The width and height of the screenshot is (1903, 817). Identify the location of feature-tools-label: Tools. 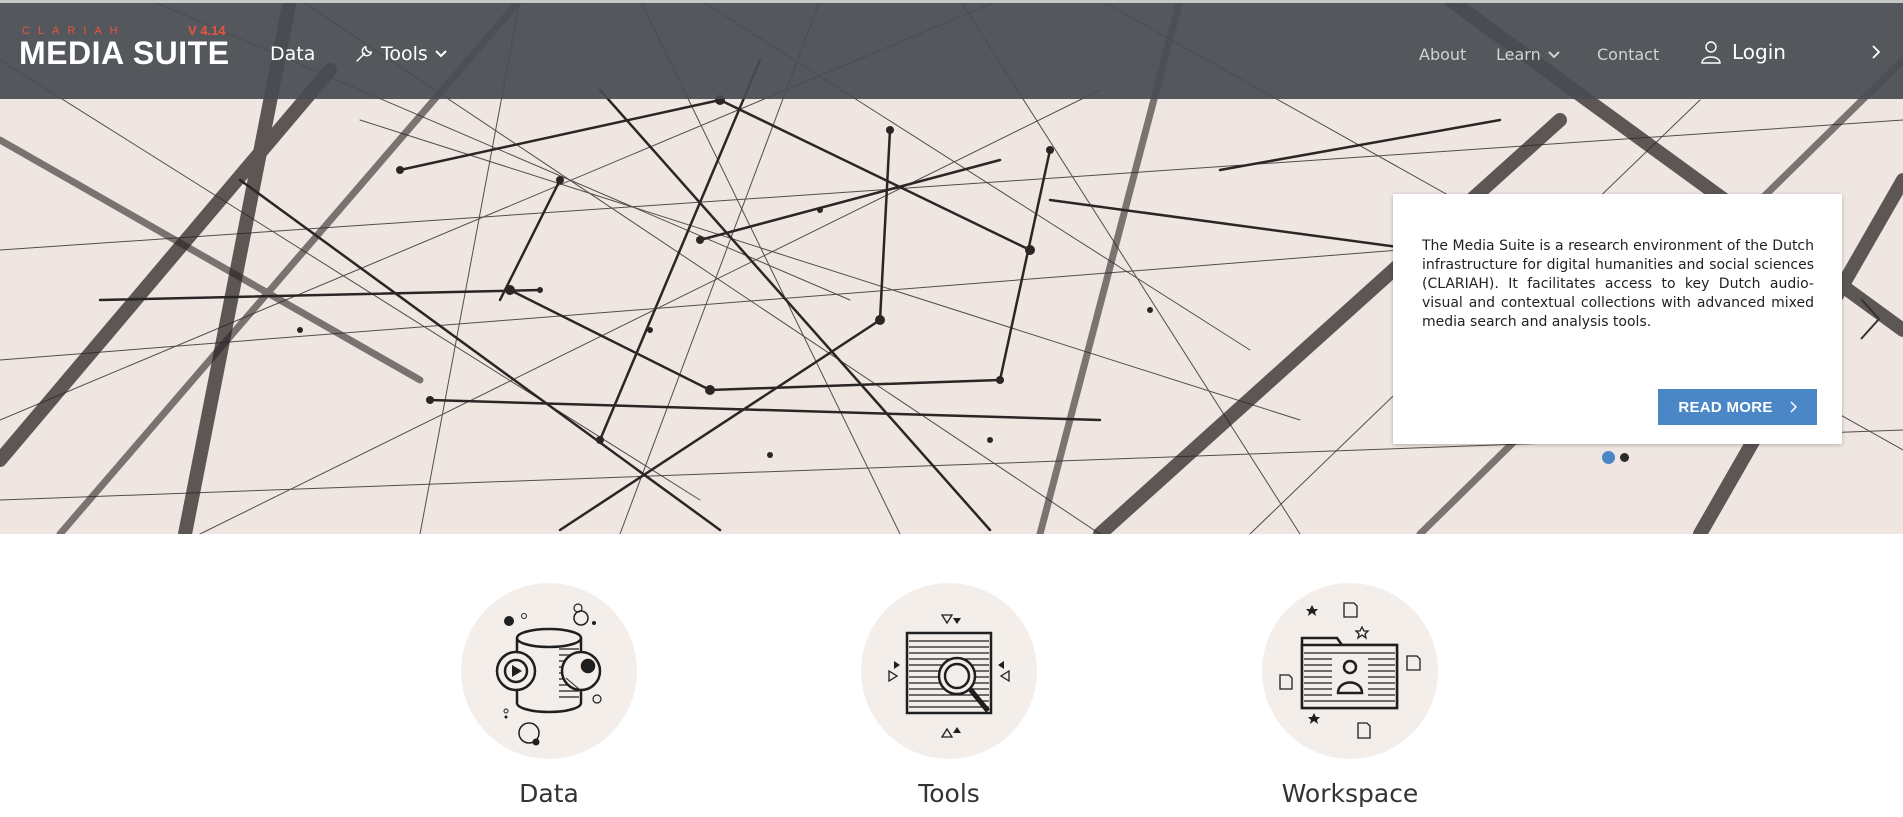
(949, 793).